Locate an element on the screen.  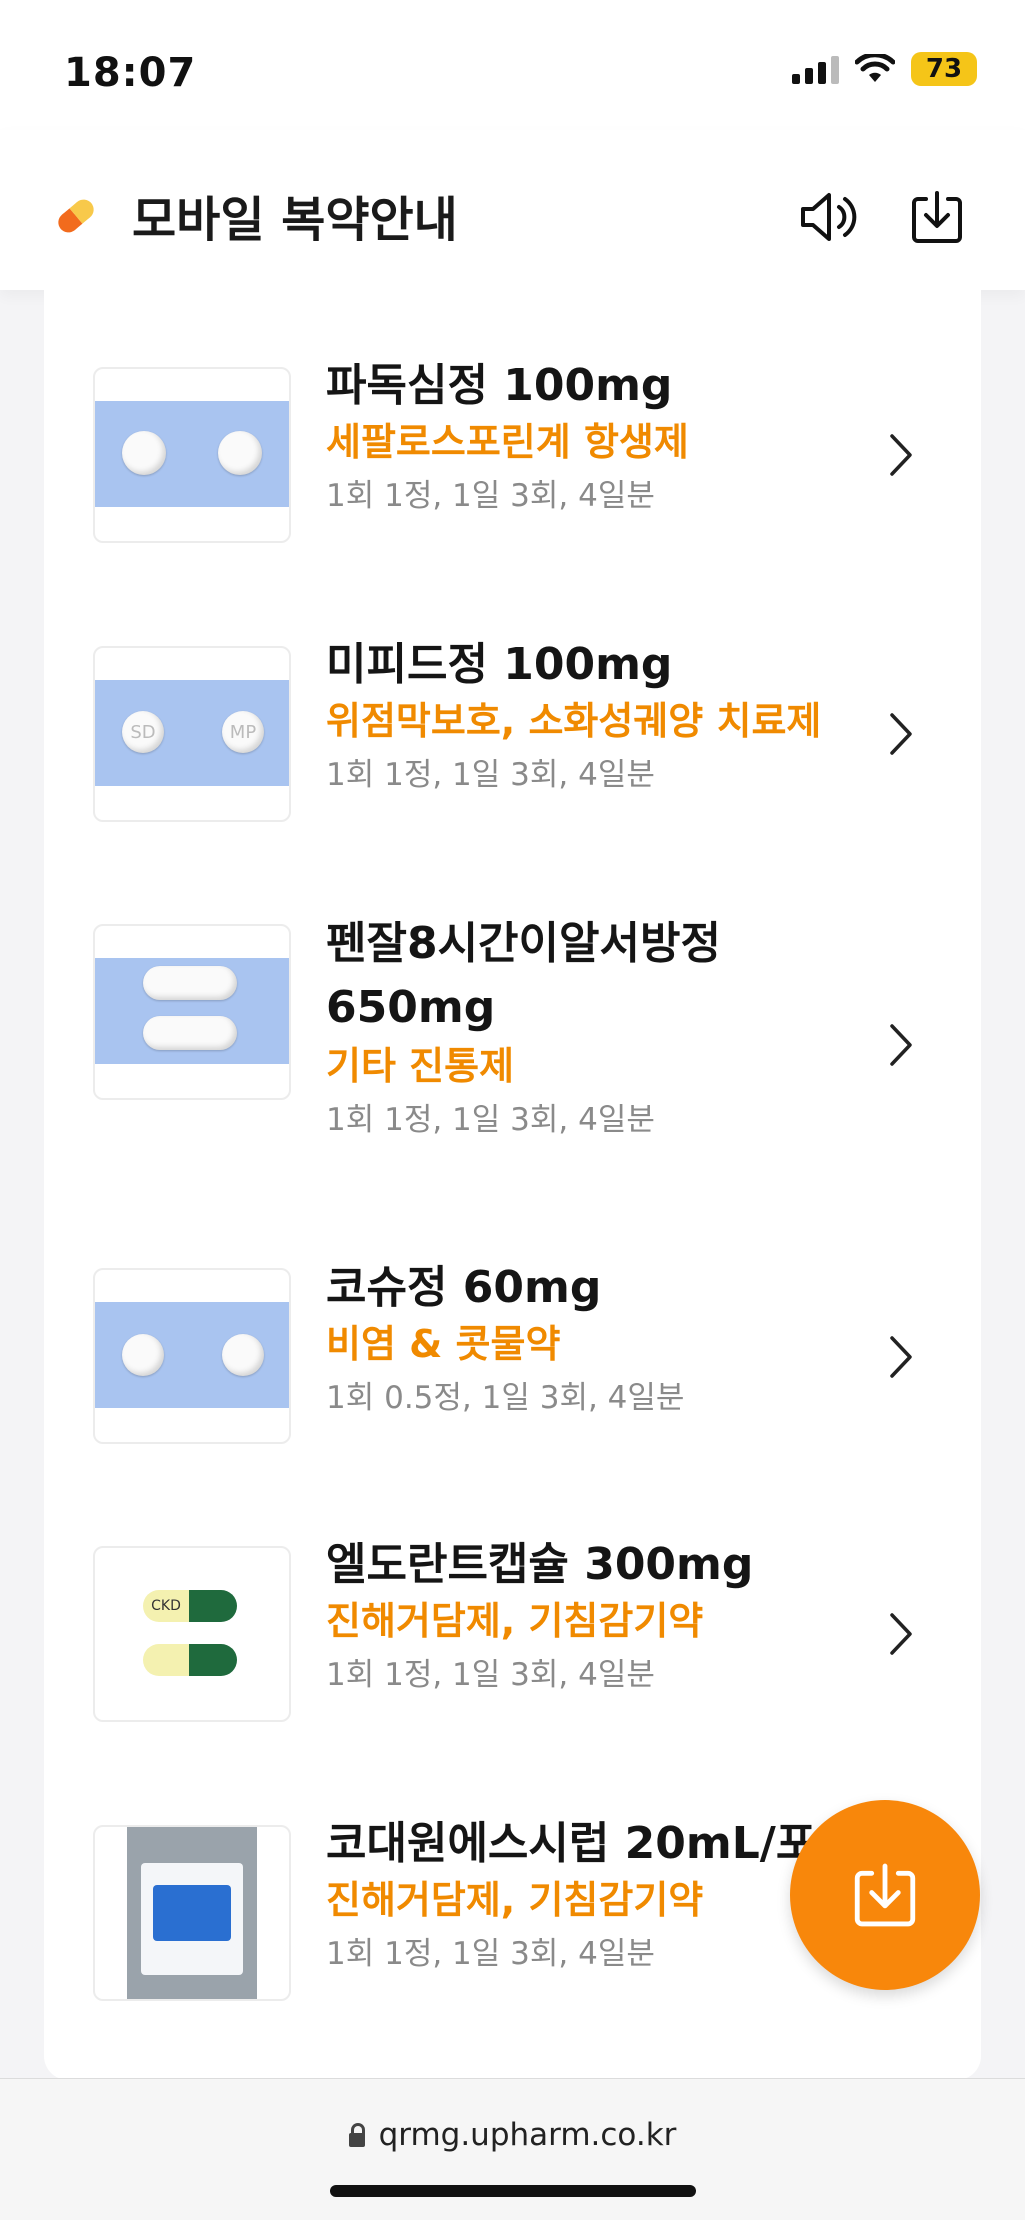
wifi-icon is located at coordinates (875, 68).